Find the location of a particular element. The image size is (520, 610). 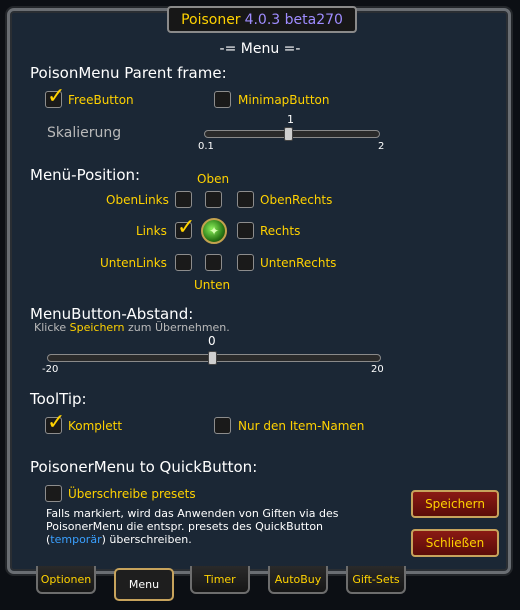

scale-value: 1 is located at coordinates (290, 119).